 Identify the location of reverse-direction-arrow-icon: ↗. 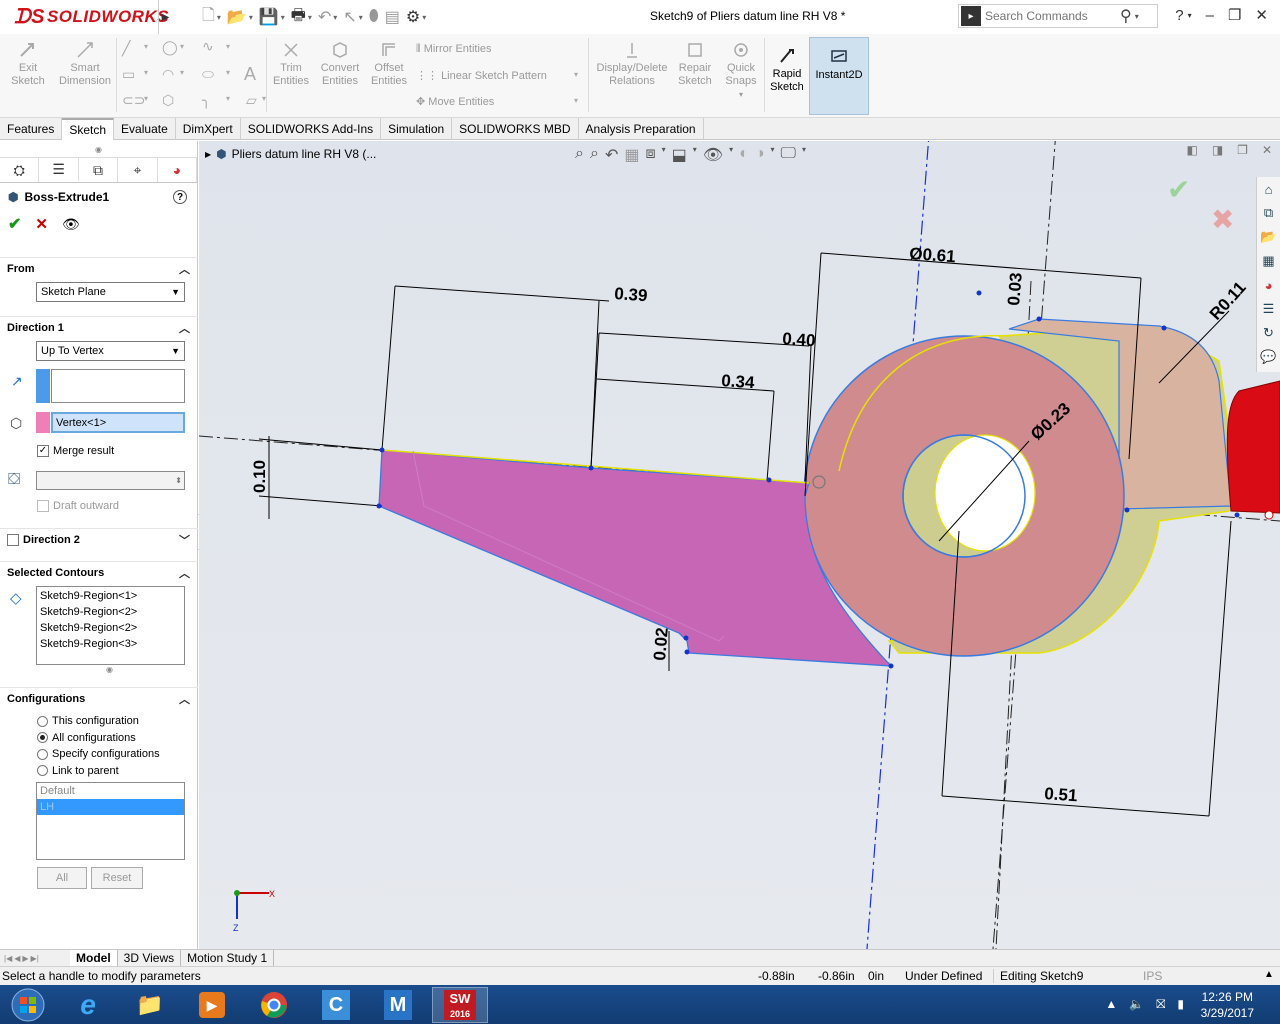
(17, 381).